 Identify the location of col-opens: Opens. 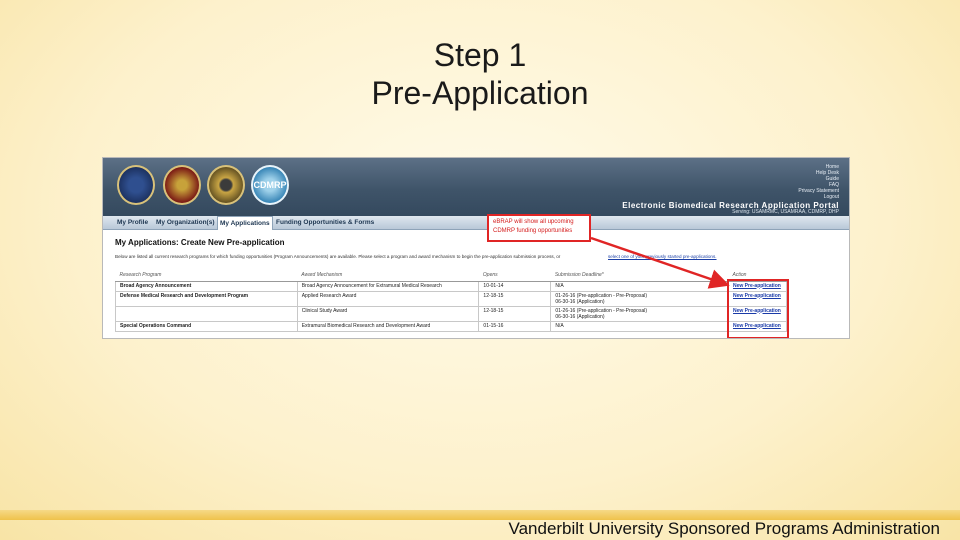
(514, 275).